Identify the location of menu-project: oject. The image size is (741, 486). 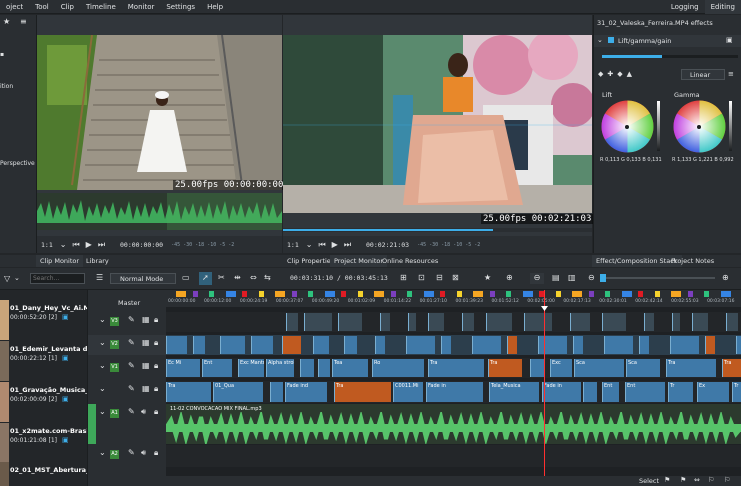
(14, 7).